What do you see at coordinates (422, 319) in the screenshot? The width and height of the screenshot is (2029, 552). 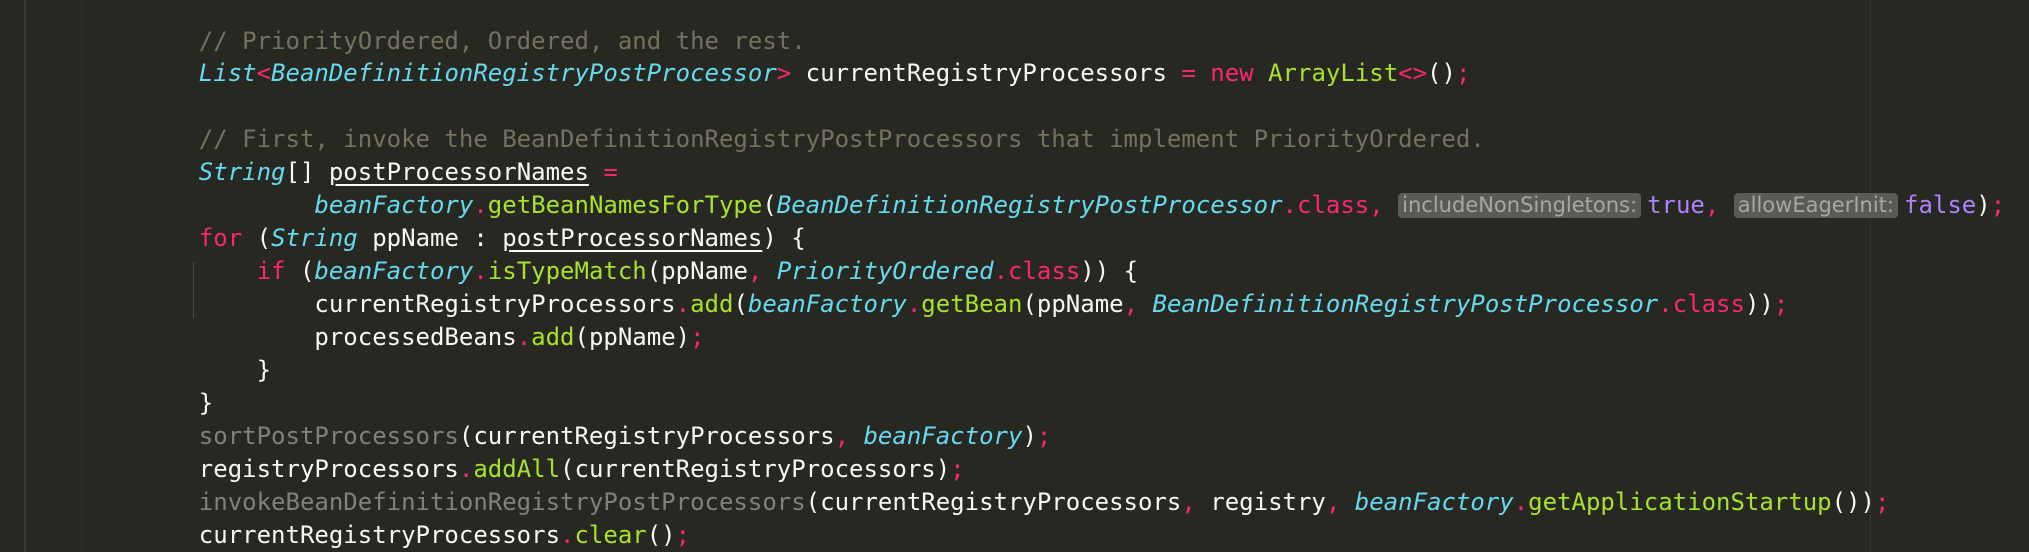 I see `code-line-processed-beans-add: processedBeans.add(ppName);` at bounding box center [422, 319].